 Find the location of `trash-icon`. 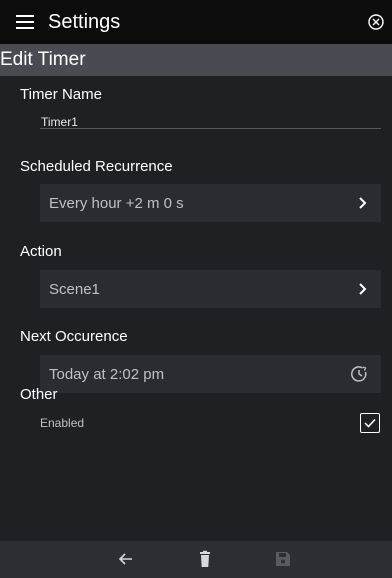

trash-icon is located at coordinates (205, 559).